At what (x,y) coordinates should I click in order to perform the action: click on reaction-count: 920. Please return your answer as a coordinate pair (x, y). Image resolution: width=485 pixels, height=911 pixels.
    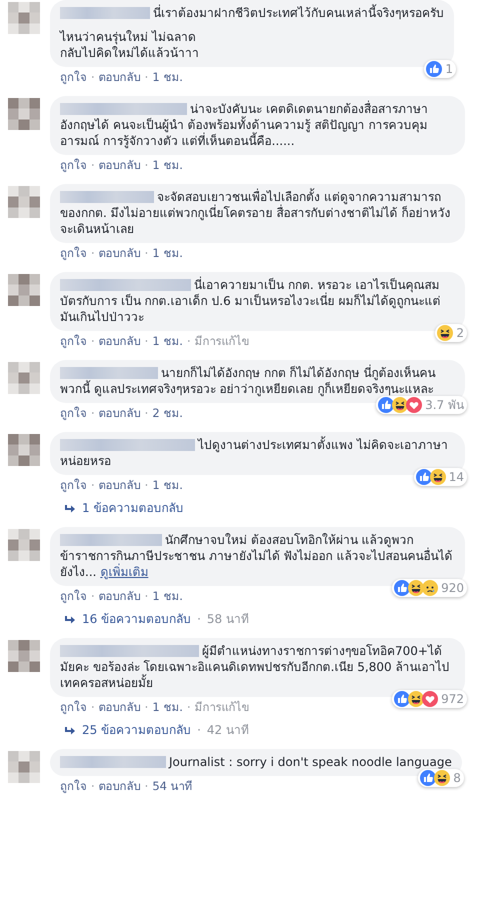
    Looking at the image, I should click on (452, 588).